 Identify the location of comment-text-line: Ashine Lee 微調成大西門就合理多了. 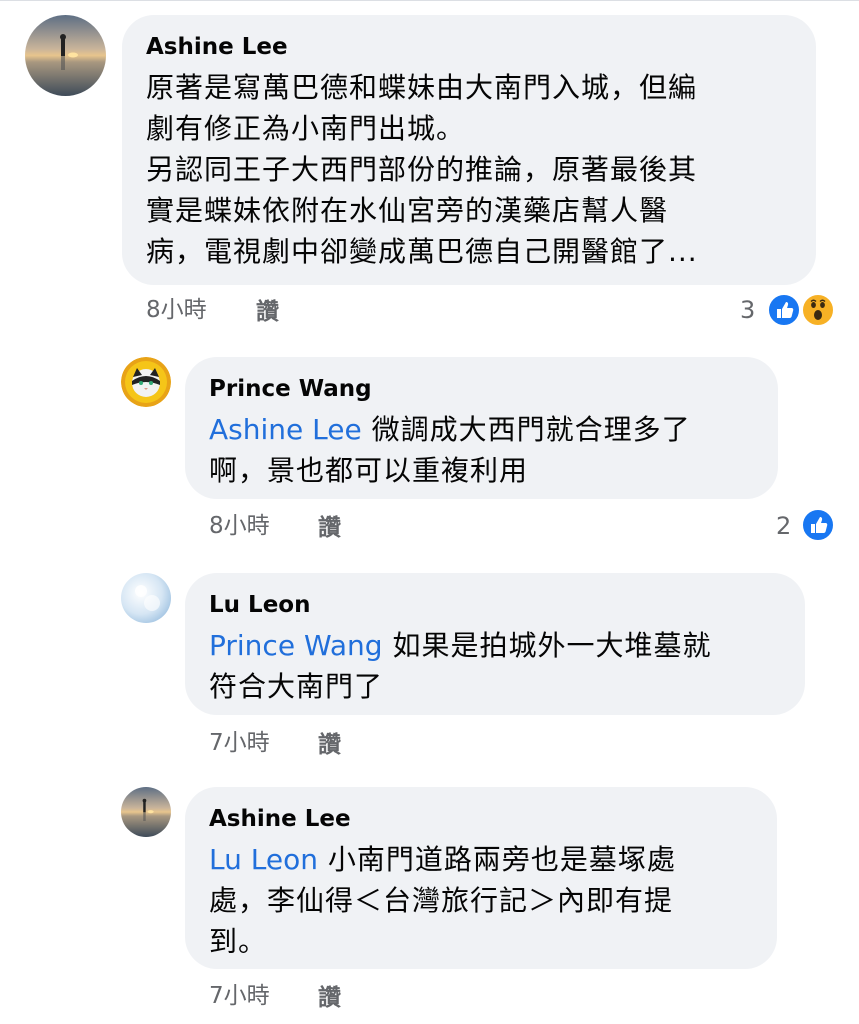
(489, 429).